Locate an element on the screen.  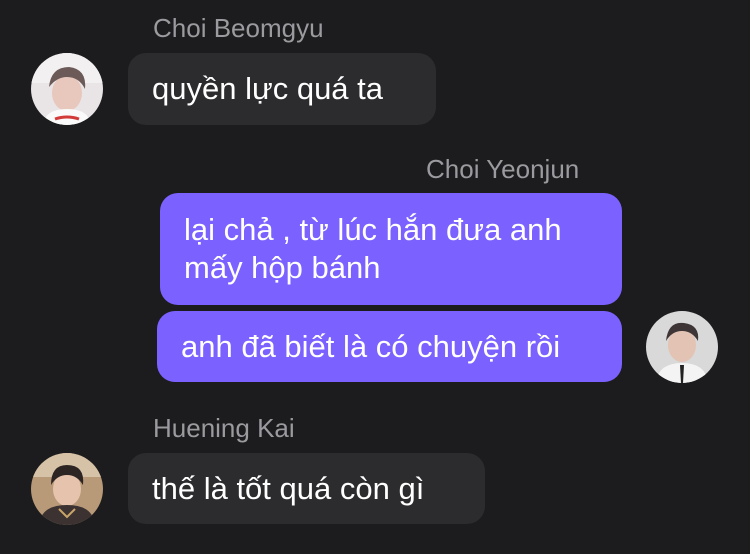
message-bubble: thế là tốt quá còn gì is located at coordinates (306, 488).